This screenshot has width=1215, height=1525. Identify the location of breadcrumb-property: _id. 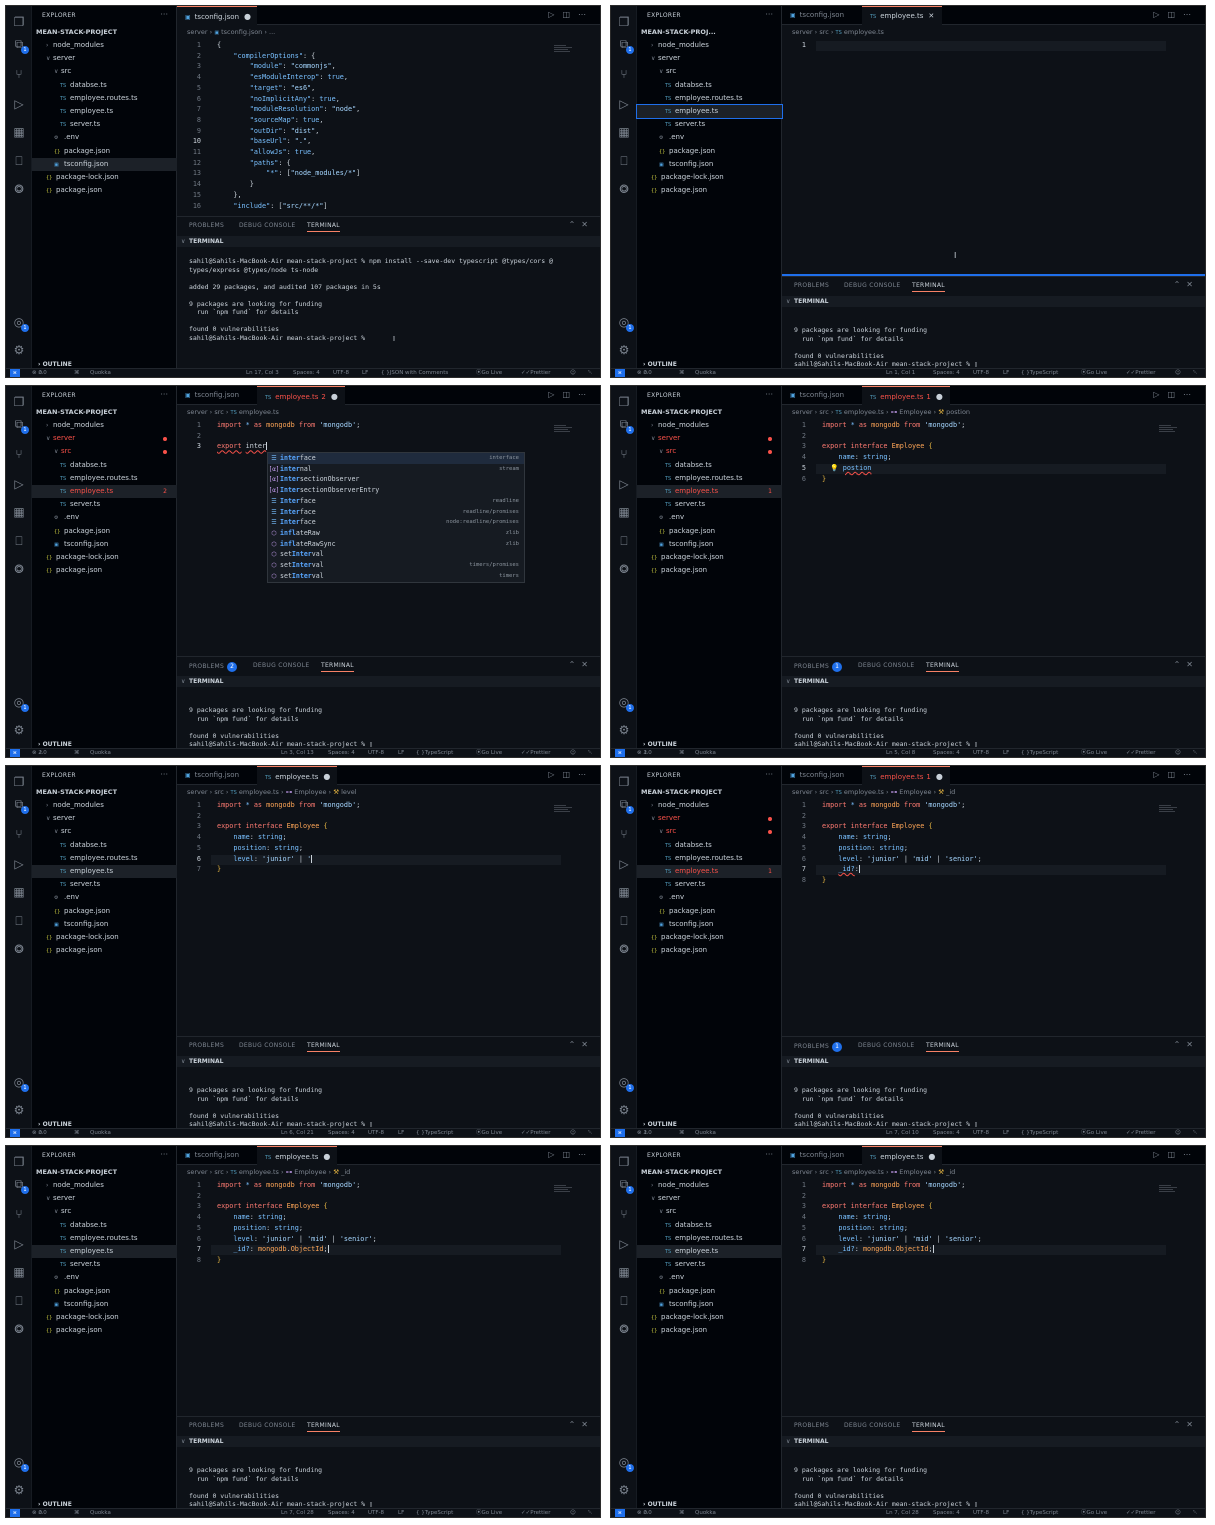
(345, 1172).